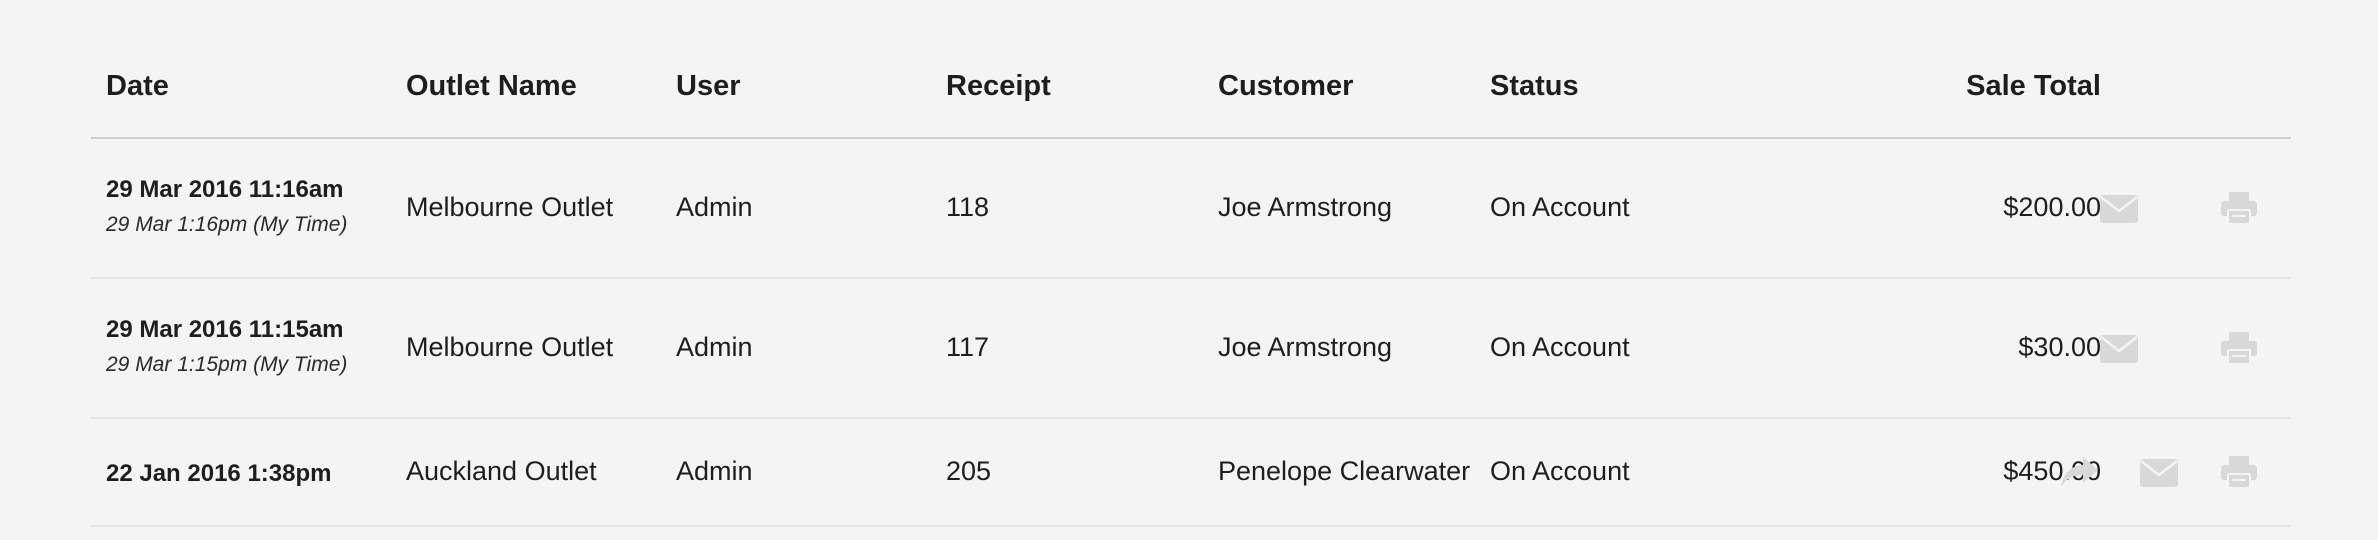 The height and width of the screenshot is (540, 2378). What do you see at coordinates (137, 86) in the screenshot?
I see `column-header-date: Date` at bounding box center [137, 86].